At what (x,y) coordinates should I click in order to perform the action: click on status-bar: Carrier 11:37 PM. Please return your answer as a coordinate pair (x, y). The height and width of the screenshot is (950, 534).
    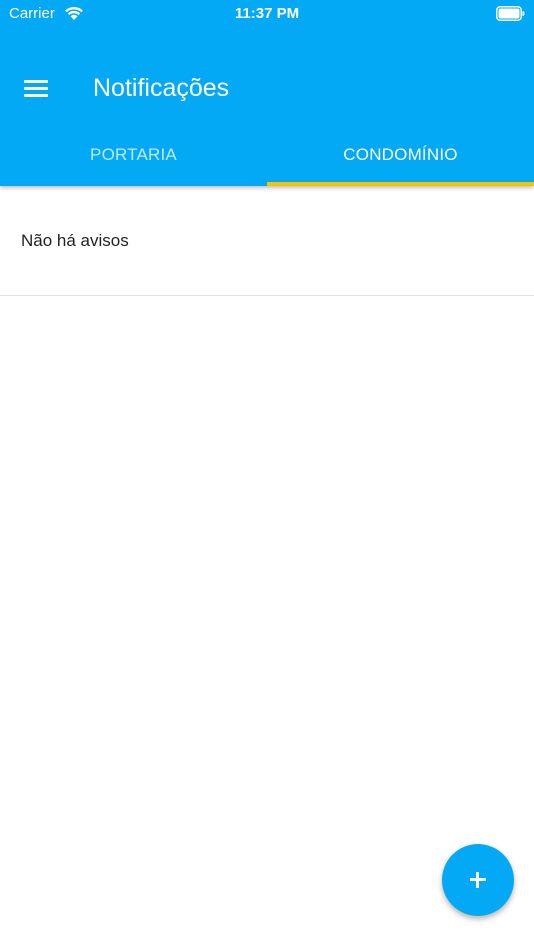
    Looking at the image, I should click on (267, 14).